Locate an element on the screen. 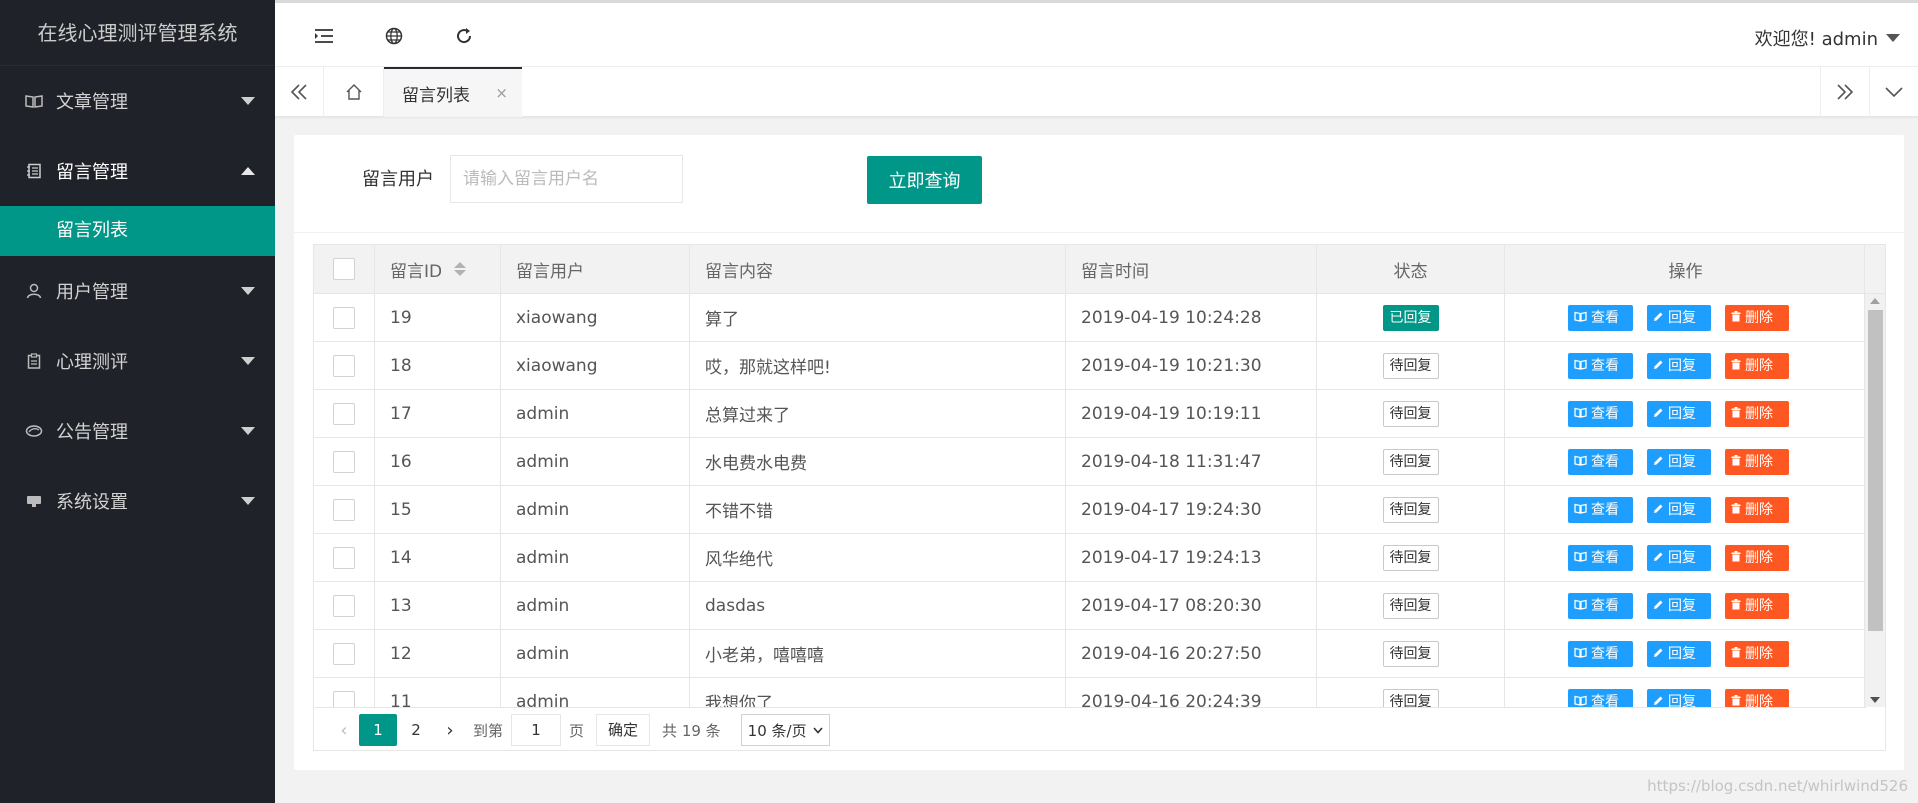 The image size is (1918, 803). tab-message-list: 留言列表 × is located at coordinates (453, 92).